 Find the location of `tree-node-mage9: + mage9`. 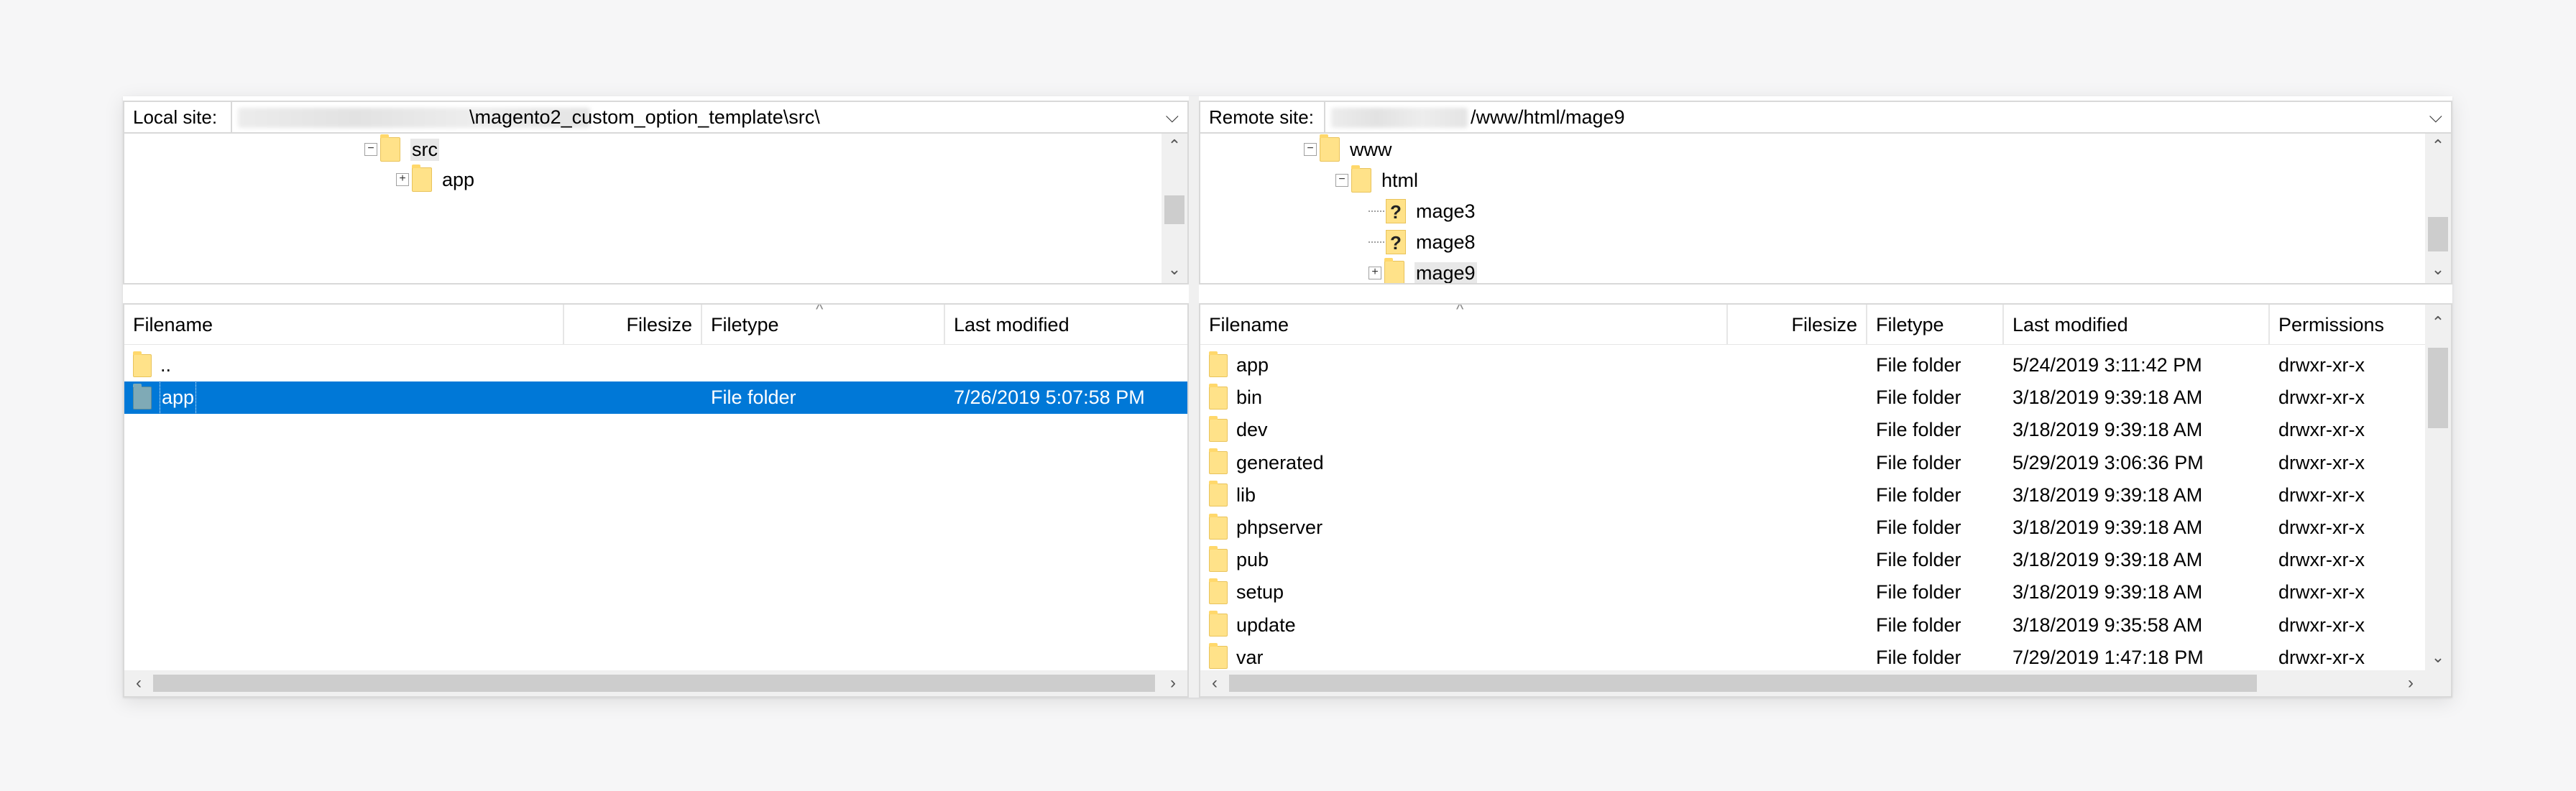

tree-node-mage9: + mage9 is located at coordinates (1422, 271).